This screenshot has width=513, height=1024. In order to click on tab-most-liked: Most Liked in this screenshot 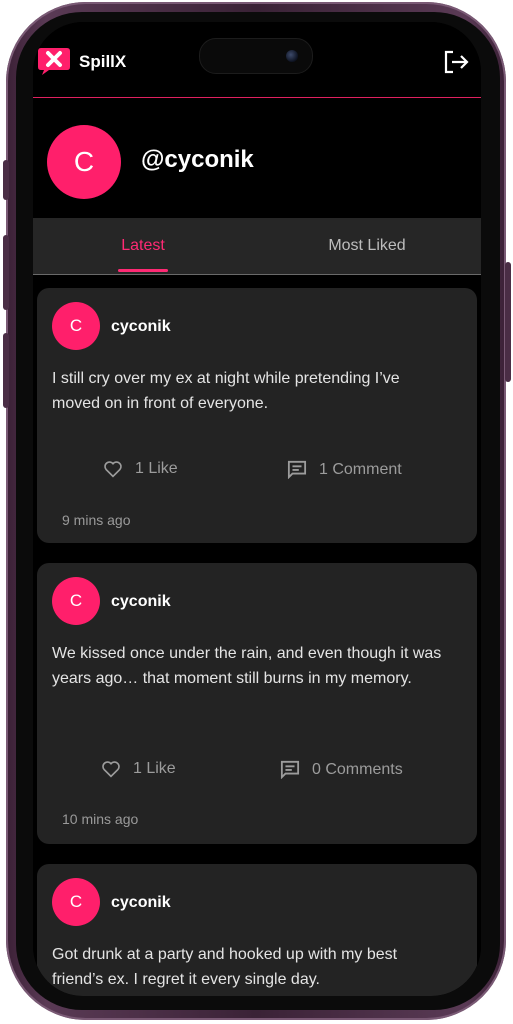, I will do `click(367, 246)`.